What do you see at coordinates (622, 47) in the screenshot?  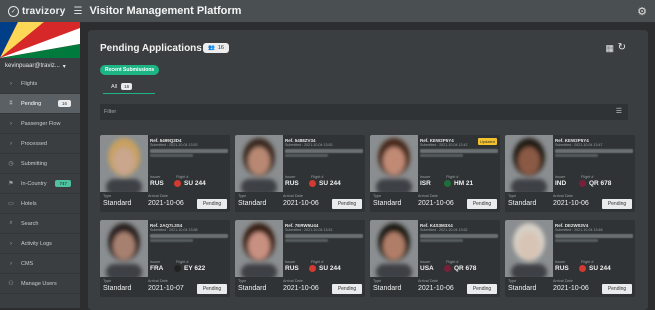 I see `refresh-icon: ↻` at bounding box center [622, 47].